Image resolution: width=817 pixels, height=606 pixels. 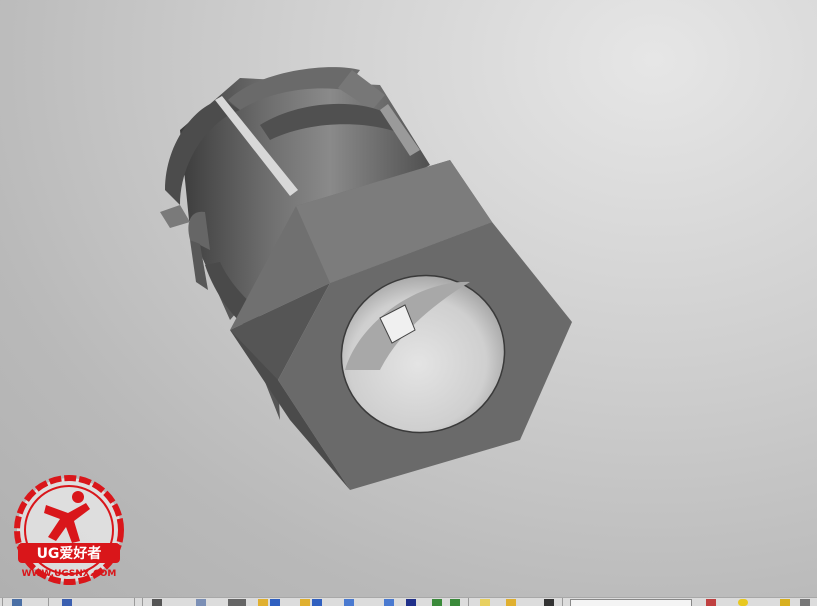 I want to click on ugsnx-watermark-logo: UG爱好者 WWW.UGSNX.COM, so click(x=69, y=530).